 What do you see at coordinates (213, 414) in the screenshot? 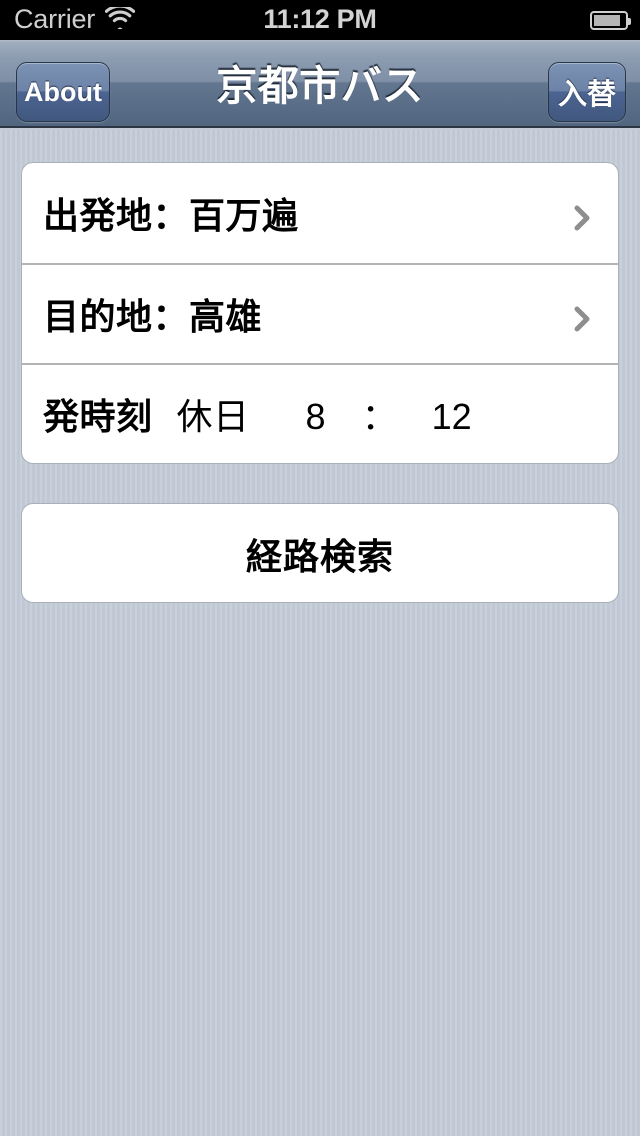
I see `day-type-value: 休日` at bounding box center [213, 414].